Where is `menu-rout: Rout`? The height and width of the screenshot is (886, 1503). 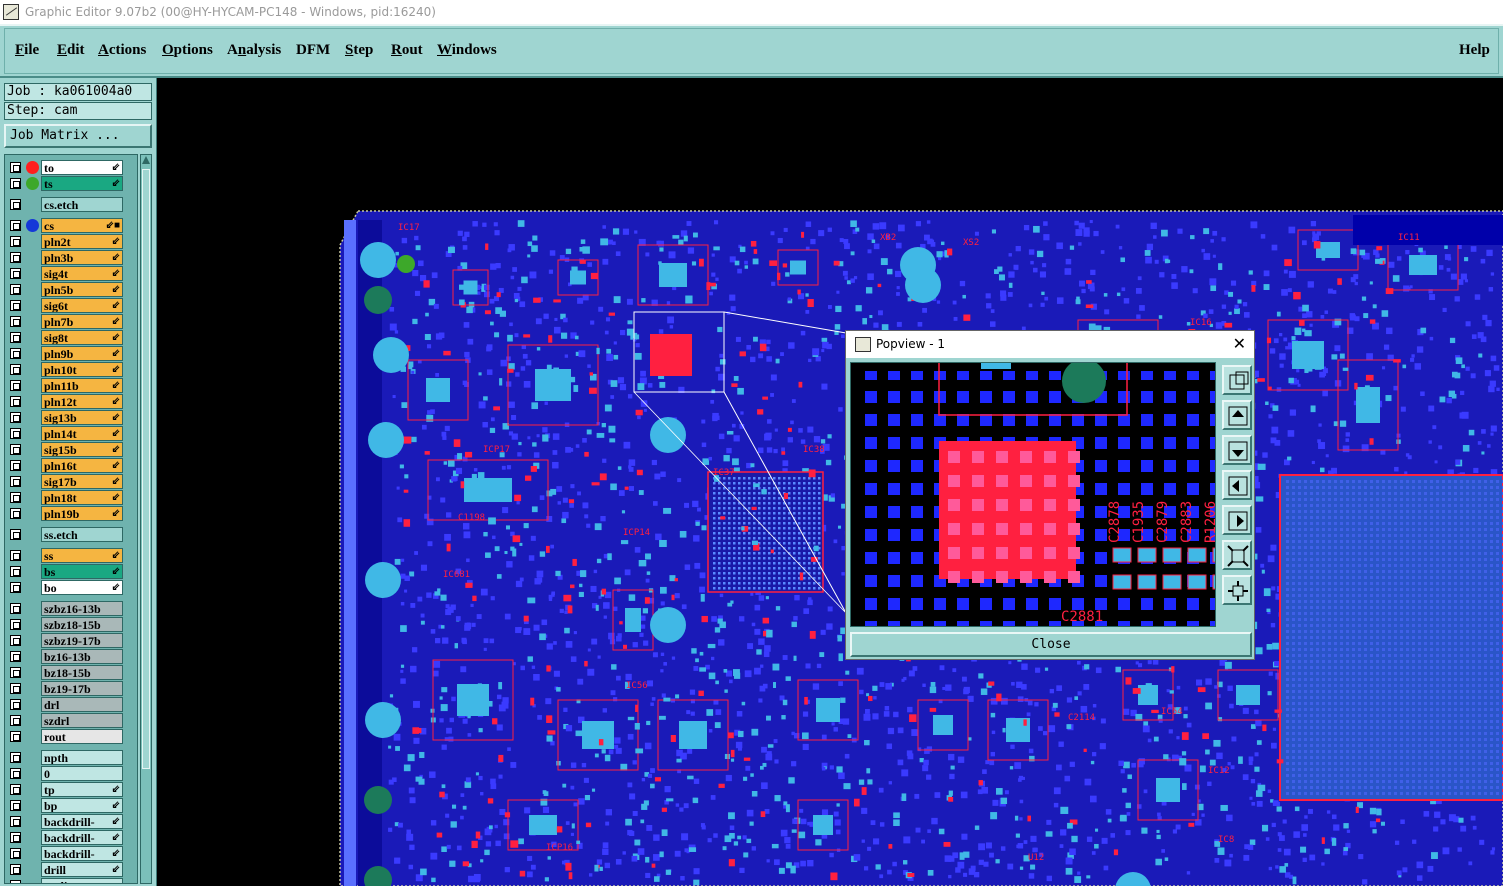 menu-rout: Rout is located at coordinates (407, 50).